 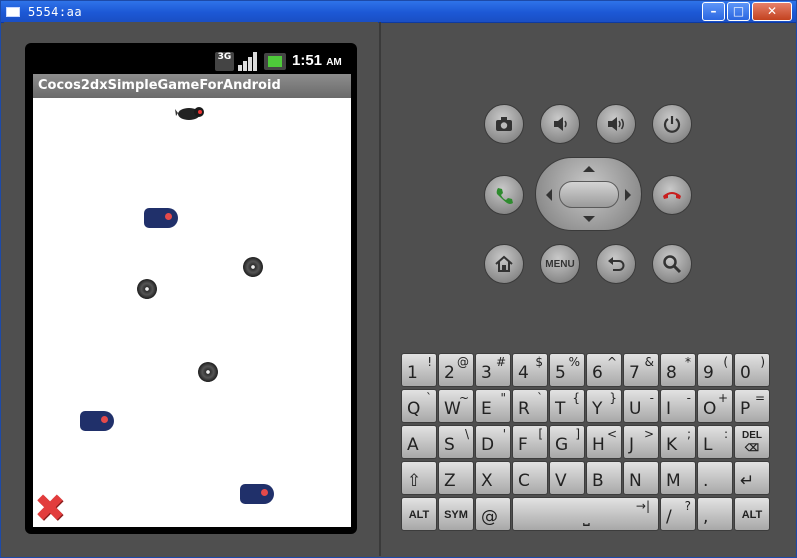 I want to click on call-icon, so click(x=504, y=196).